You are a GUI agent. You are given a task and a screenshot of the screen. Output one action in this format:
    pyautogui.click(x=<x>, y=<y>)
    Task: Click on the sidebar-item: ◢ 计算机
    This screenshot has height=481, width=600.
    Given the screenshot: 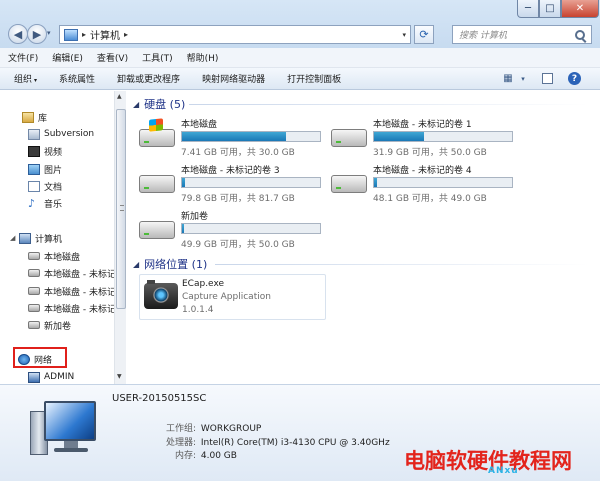 What is the action you would take?
    pyautogui.click(x=36, y=238)
    